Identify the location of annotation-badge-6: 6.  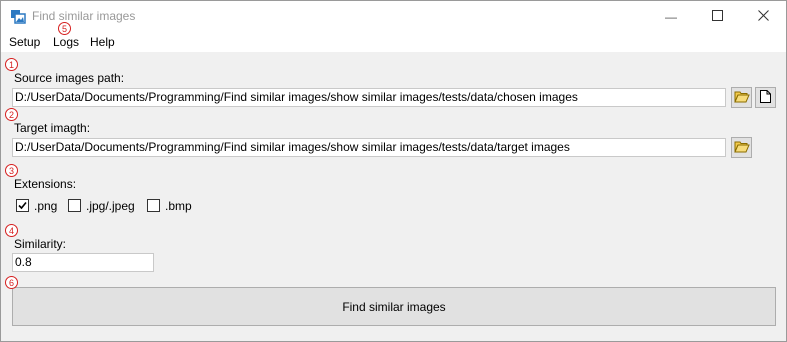
(11, 282).